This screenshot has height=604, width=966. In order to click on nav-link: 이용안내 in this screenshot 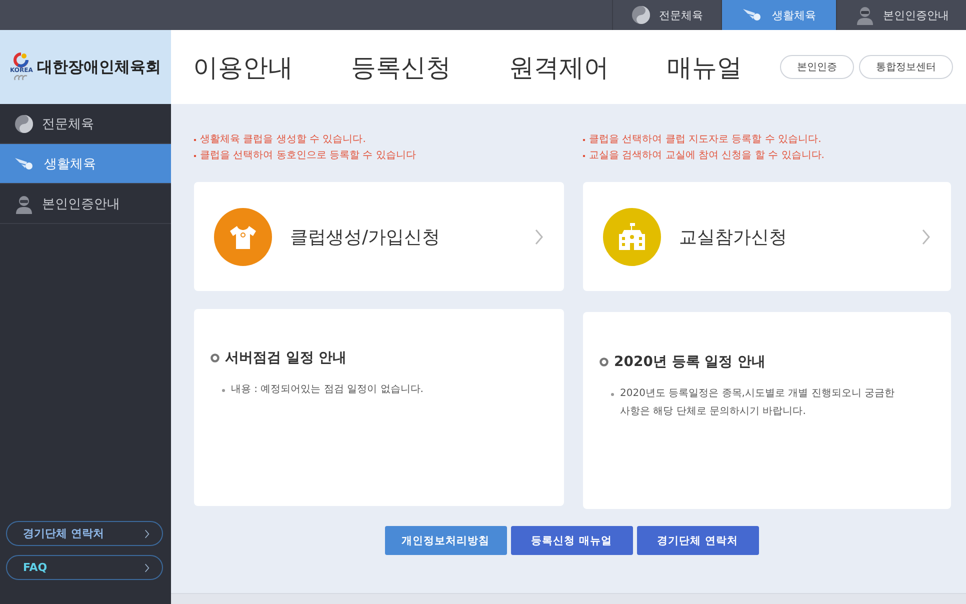, I will do `click(243, 67)`.